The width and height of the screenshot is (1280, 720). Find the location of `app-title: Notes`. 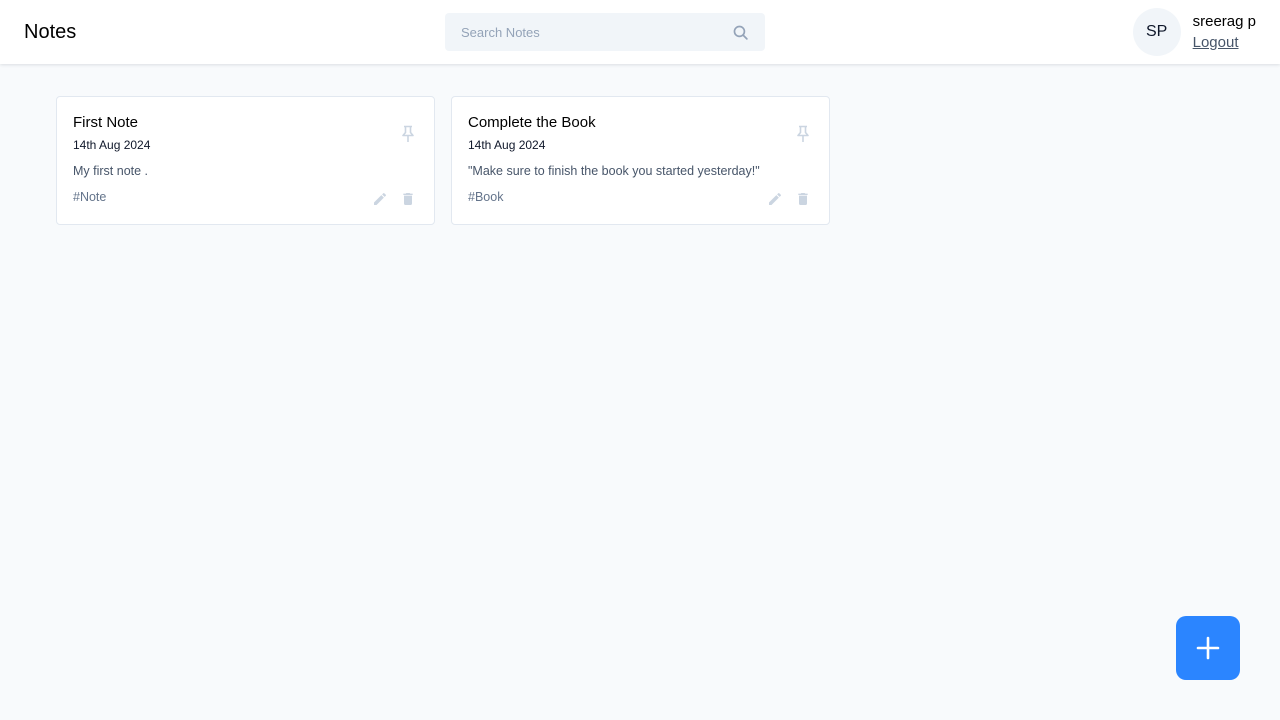

app-title: Notes is located at coordinates (50, 31).